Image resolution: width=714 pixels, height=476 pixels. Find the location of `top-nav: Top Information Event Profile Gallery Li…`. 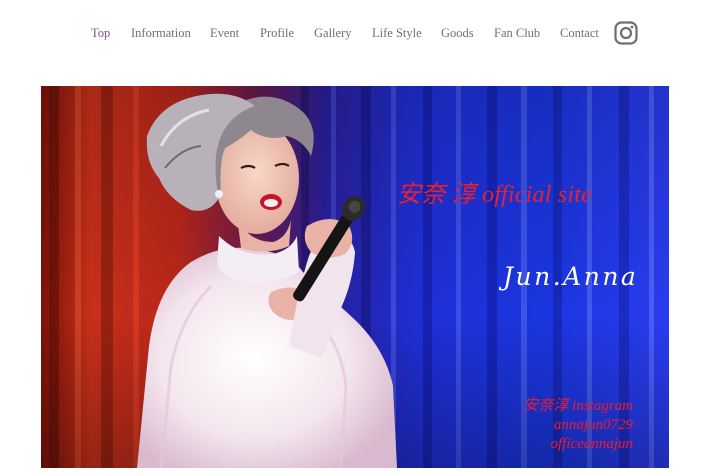

top-nav: Top Information Event Profile Gallery Li… is located at coordinates (357, 33).